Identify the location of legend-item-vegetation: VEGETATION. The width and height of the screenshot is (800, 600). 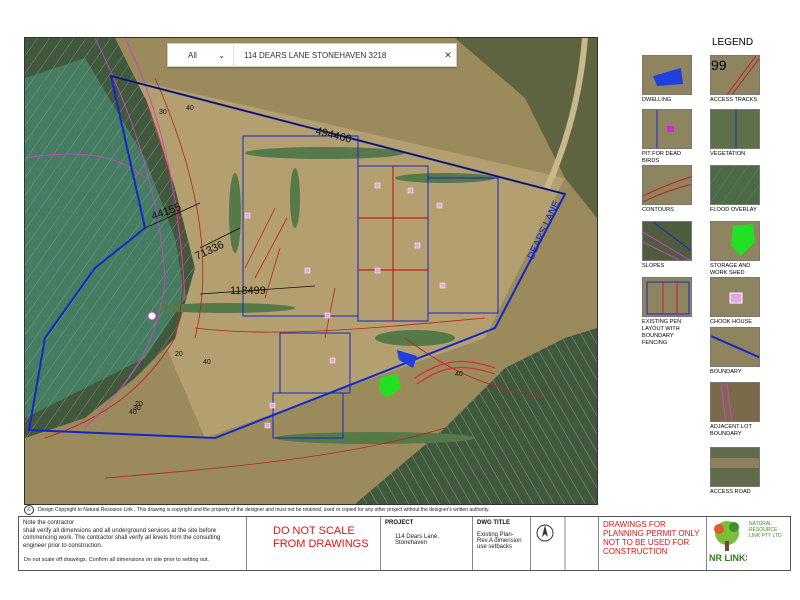
(735, 133).